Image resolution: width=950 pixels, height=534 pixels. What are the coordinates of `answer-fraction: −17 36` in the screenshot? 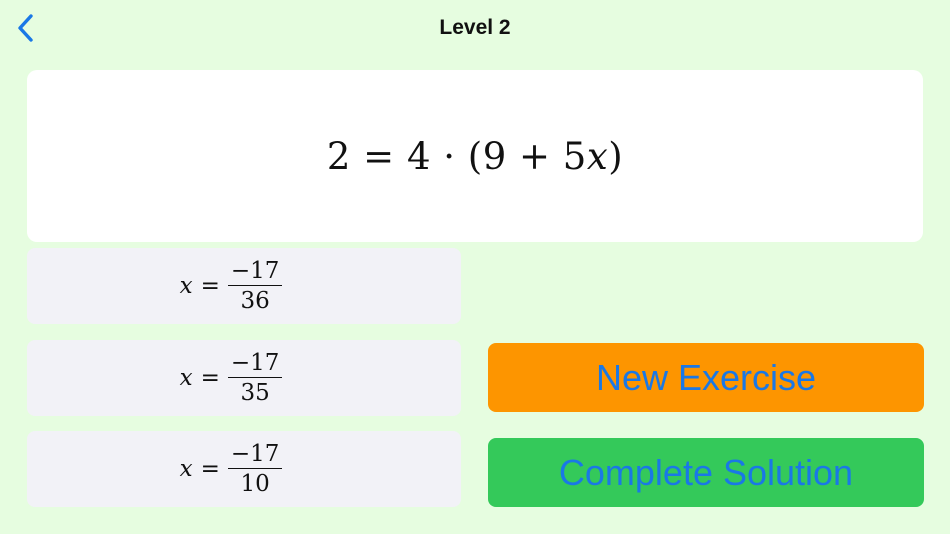 It's located at (255, 285).